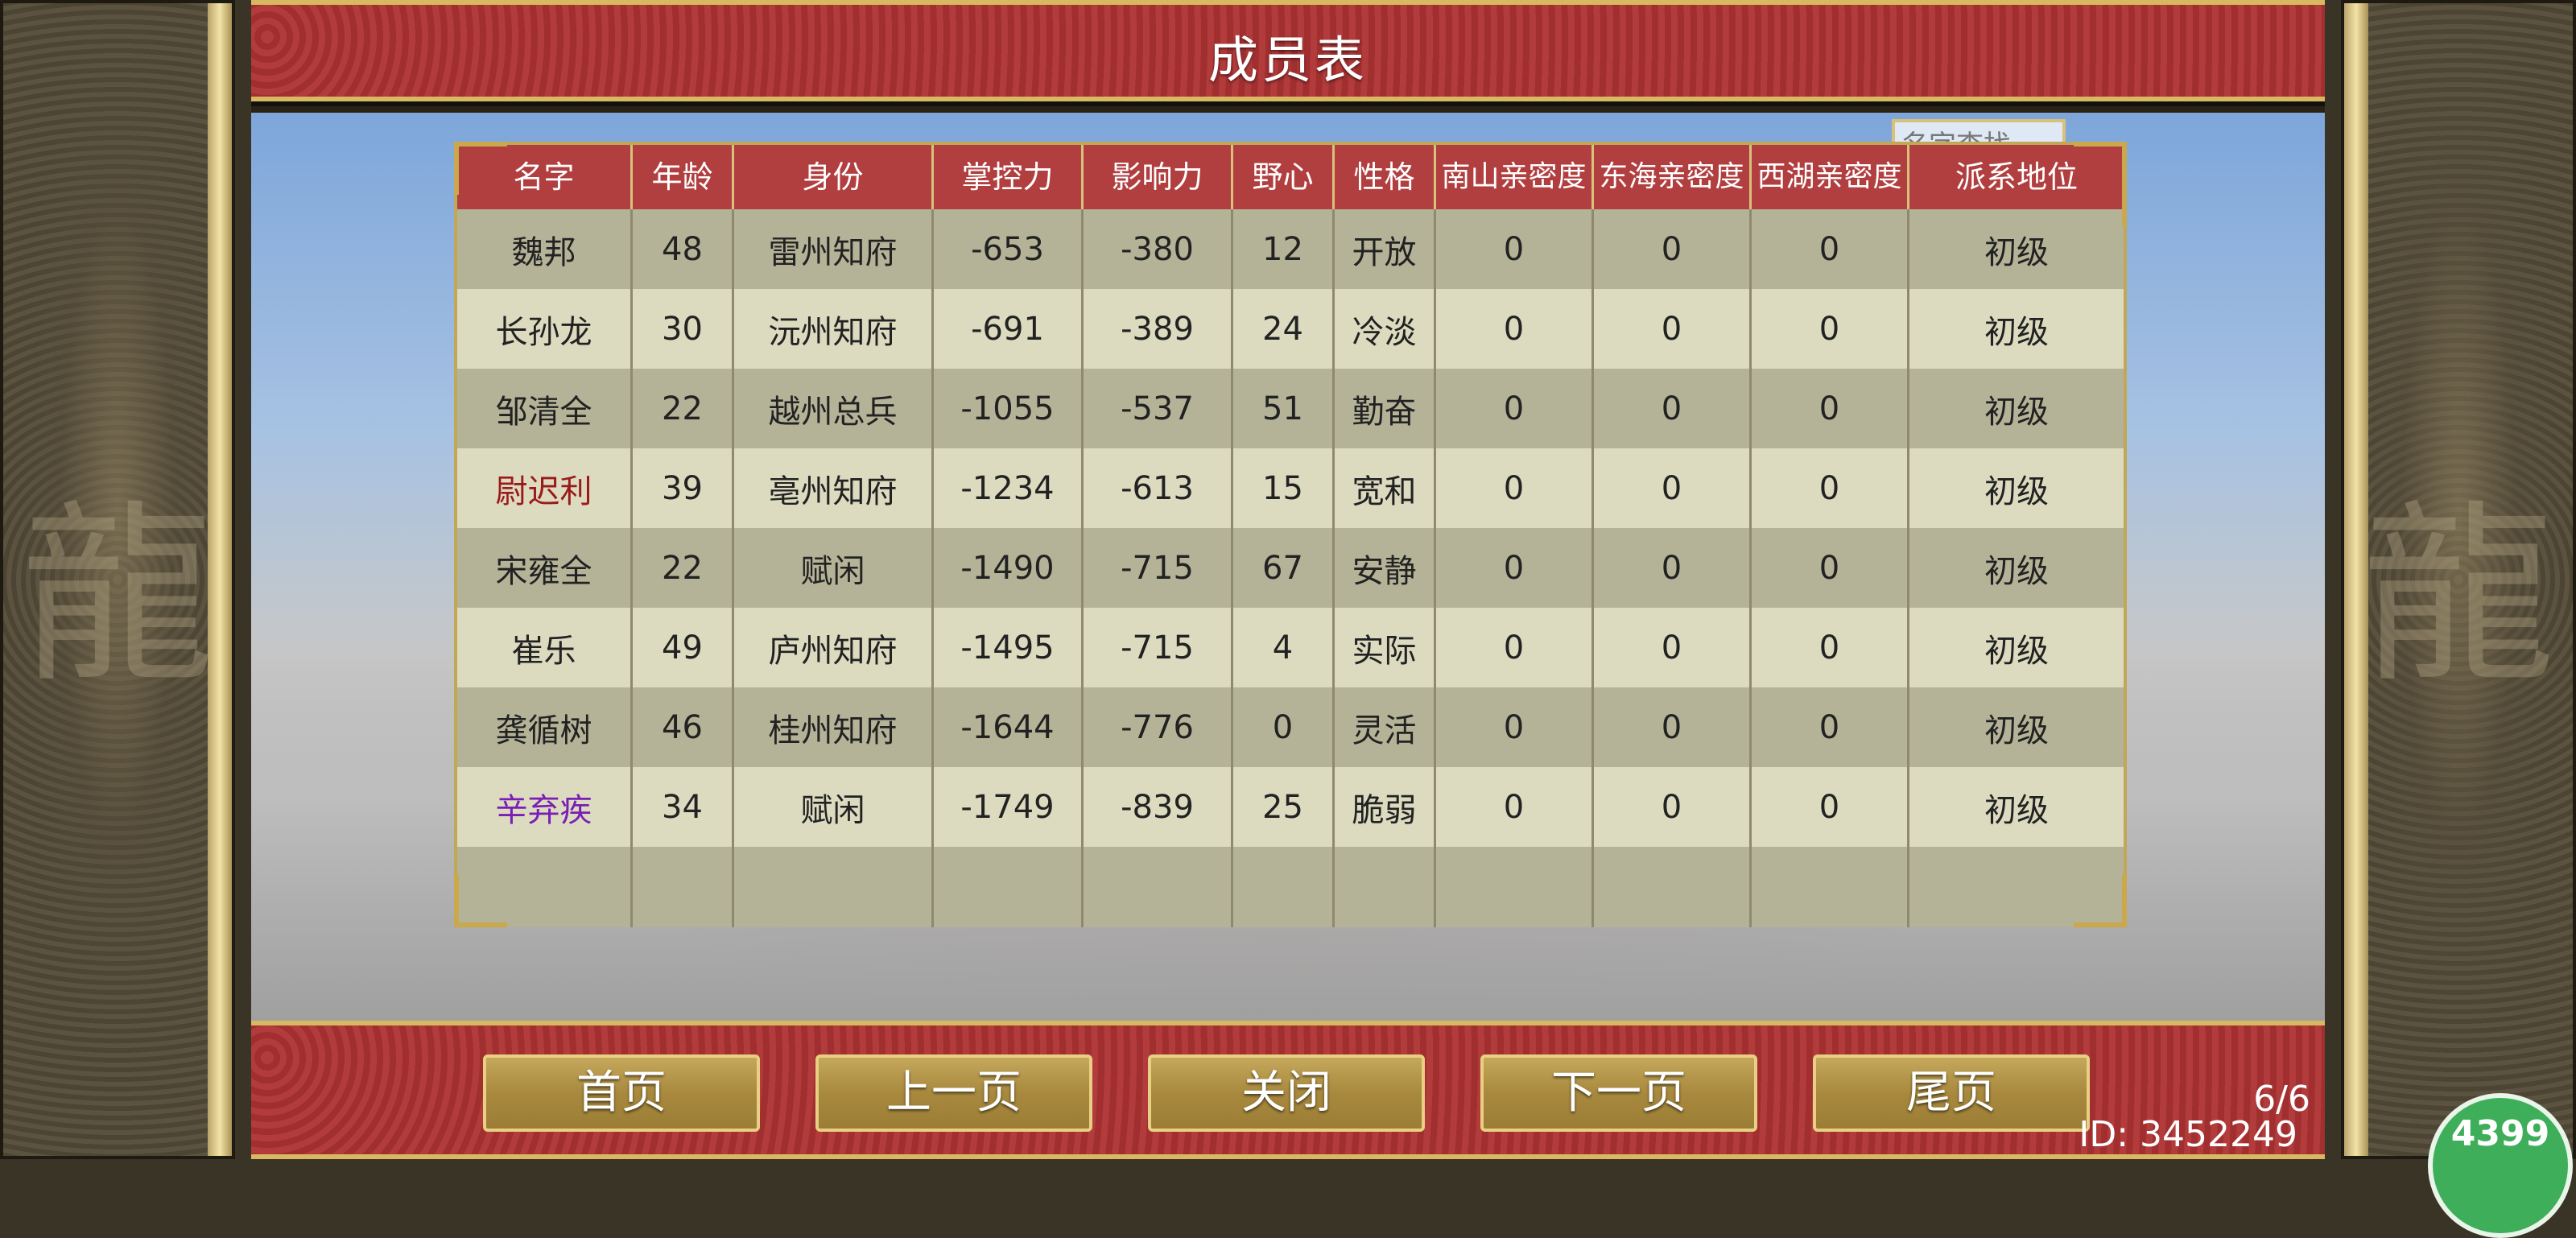 Image resolution: width=2576 pixels, height=1238 pixels. Describe the element at coordinates (834, 887) in the screenshot. I see `cell-role` at that location.